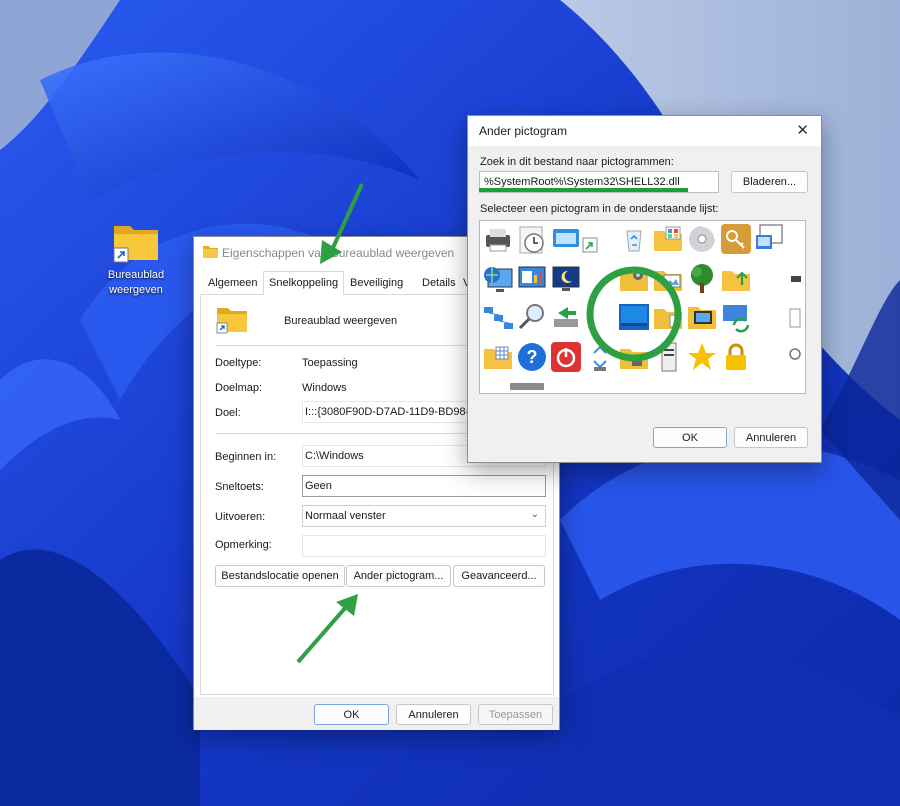 This screenshot has height=806, width=900. Describe the element at coordinates (600, 357) in the screenshot. I see `recycle-icon` at that location.